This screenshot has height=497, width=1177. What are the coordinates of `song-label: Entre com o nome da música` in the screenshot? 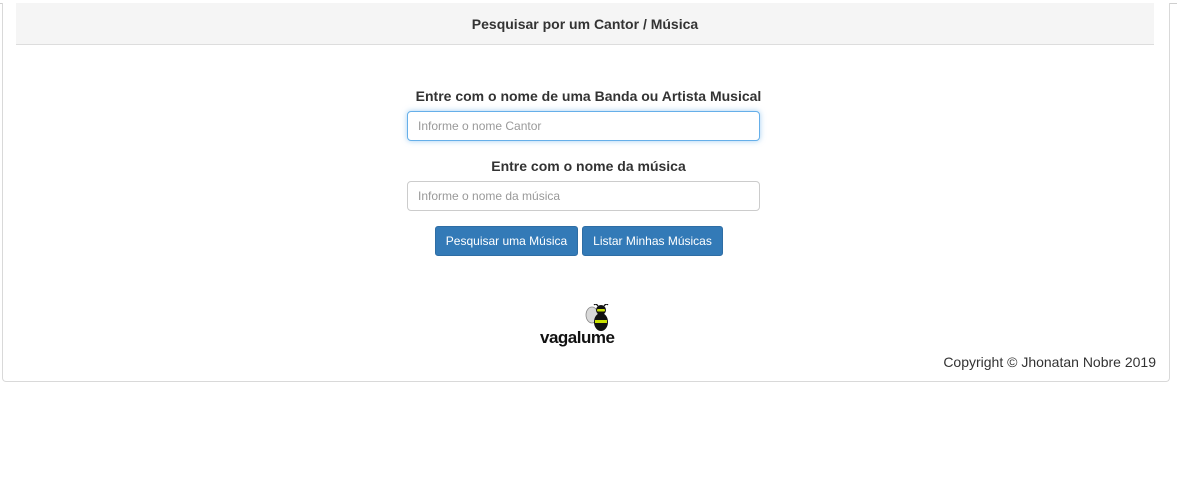 It's located at (588, 166).